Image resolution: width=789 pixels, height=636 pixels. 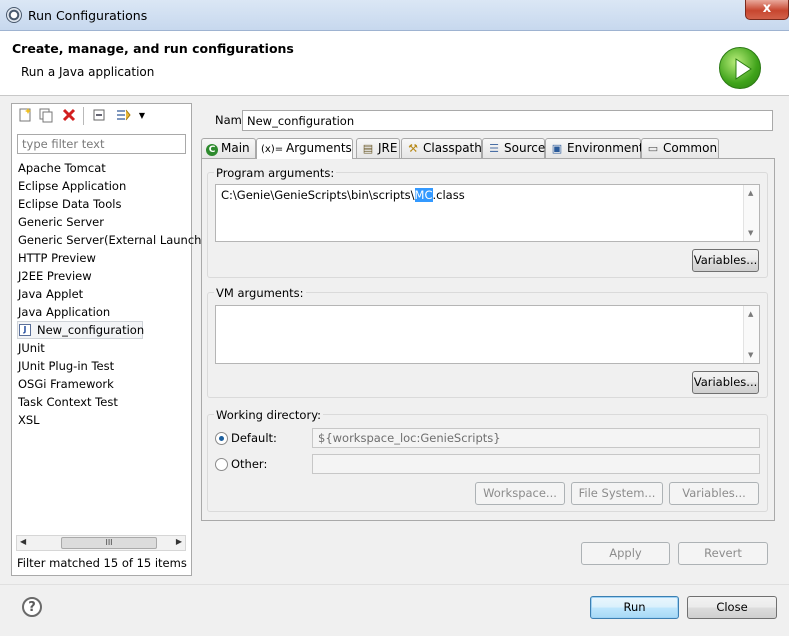 I want to click on vm-arguments-textarea: ▲ ▼, so click(x=487, y=334).